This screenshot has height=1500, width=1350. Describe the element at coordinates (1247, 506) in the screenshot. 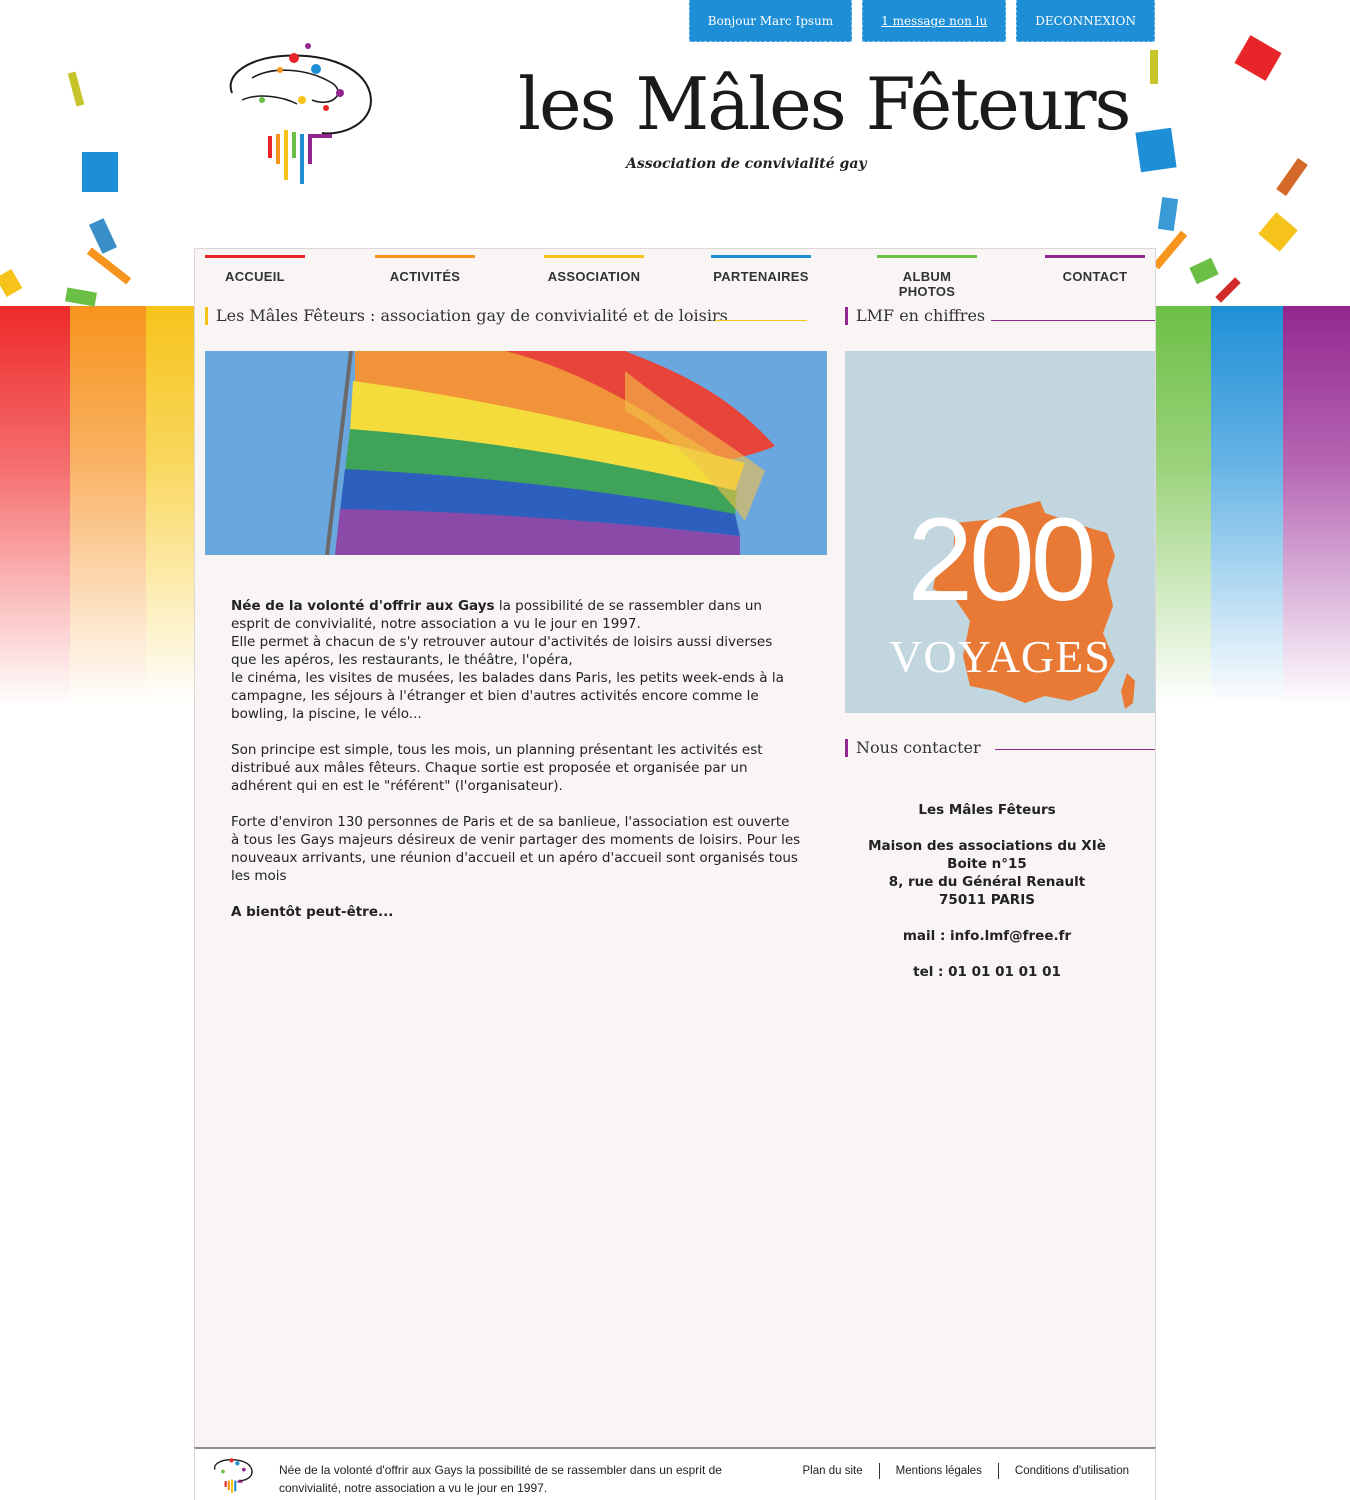

I see `stripe-blue` at that location.